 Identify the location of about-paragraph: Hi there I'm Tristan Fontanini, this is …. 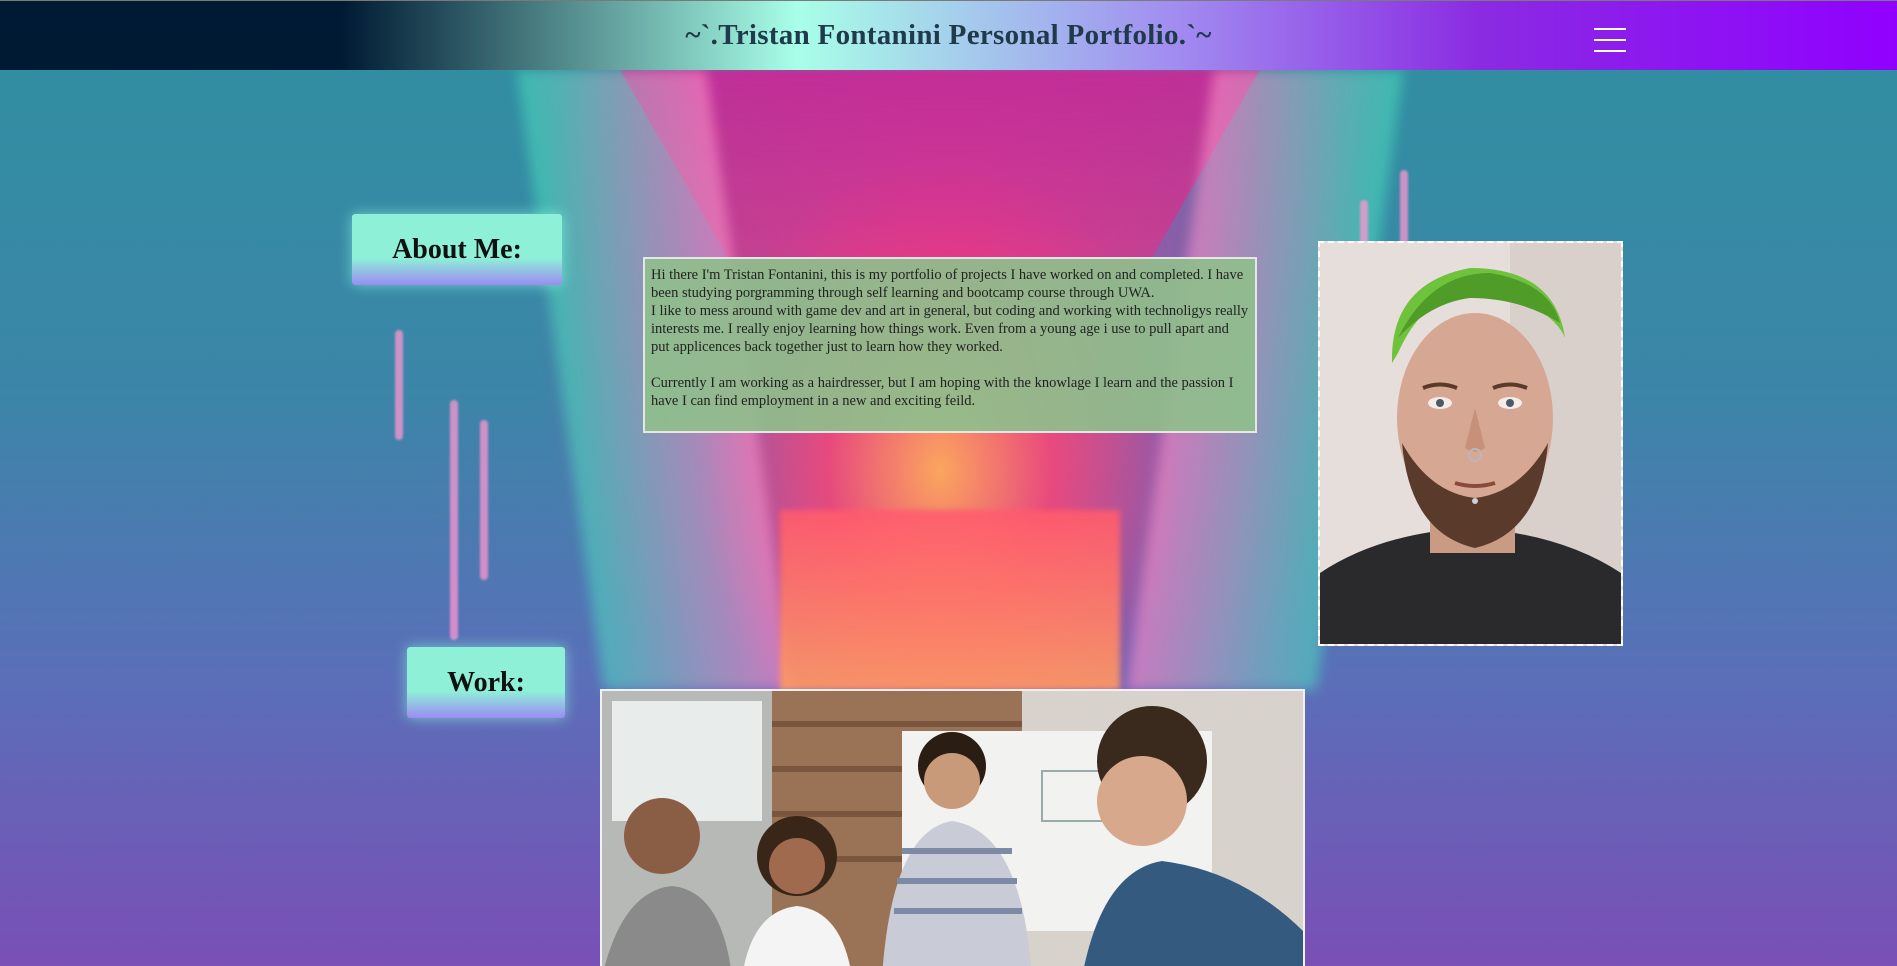
(947, 284).